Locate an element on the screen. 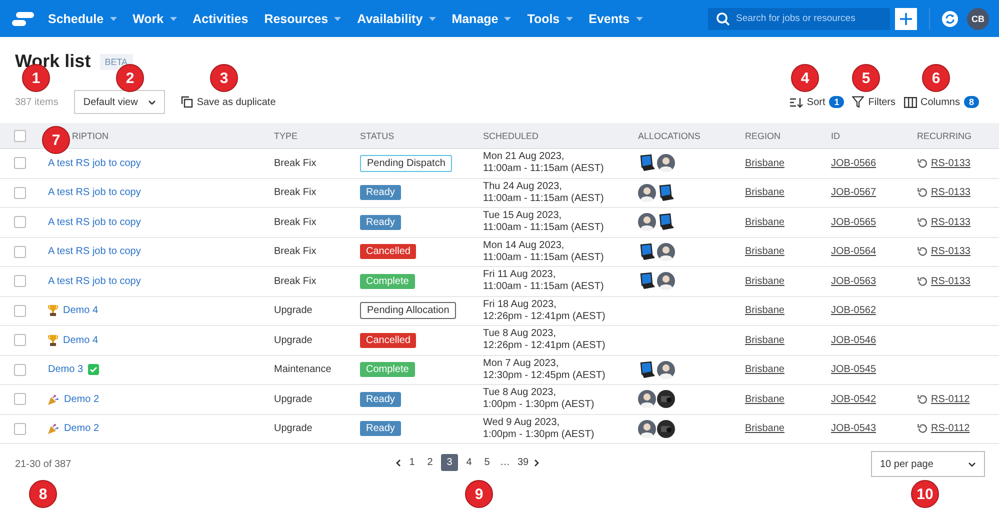 The height and width of the screenshot is (517, 999). page-button: 5 is located at coordinates (487, 462).